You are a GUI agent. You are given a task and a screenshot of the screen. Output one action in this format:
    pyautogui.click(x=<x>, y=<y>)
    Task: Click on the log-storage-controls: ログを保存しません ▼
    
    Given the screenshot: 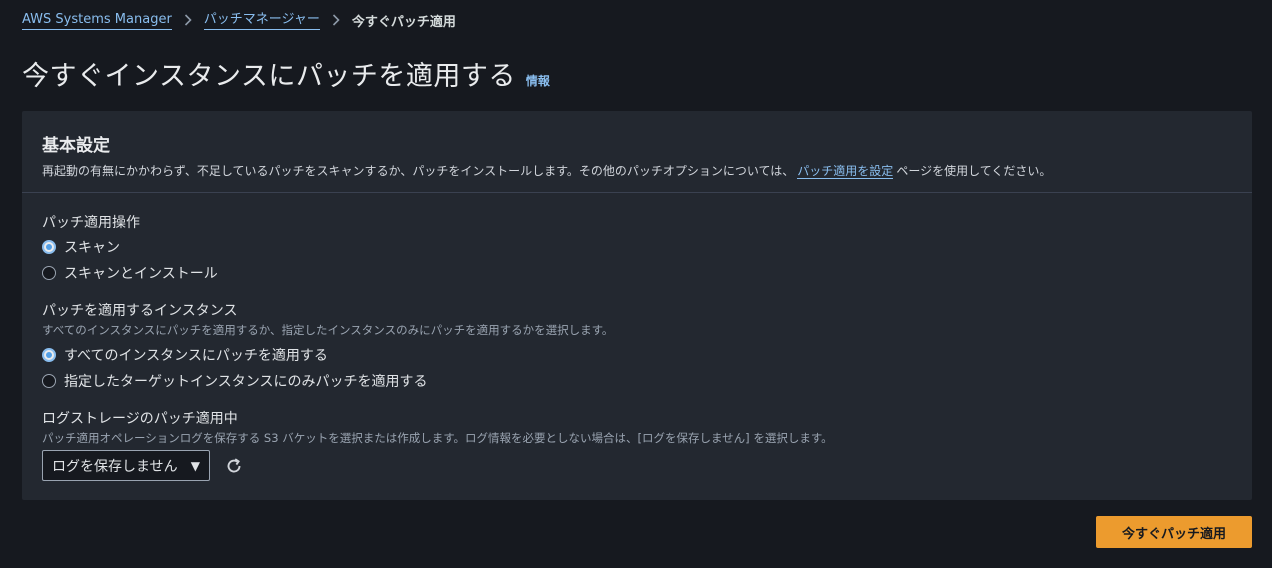 What is the action you would take?
    pyautogui.click(x=637, y=465)
    